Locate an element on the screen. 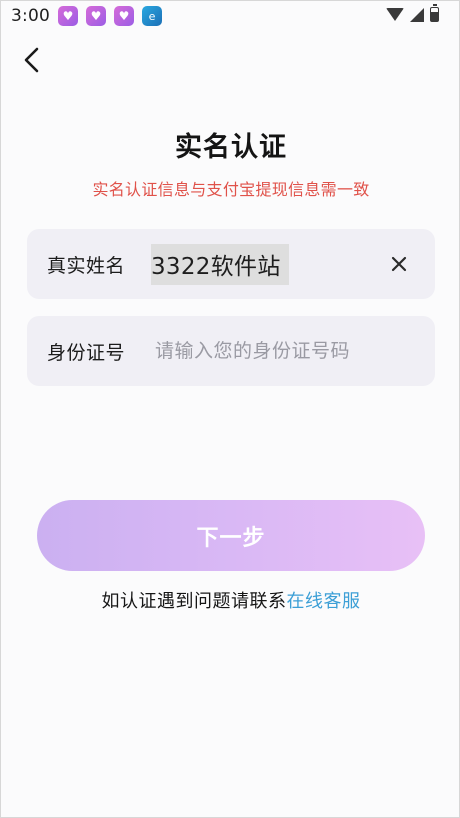 The image size is (460, 818). help-line: 如认证遇到问题请联系在线客服 is located at coordinates (230, 600).